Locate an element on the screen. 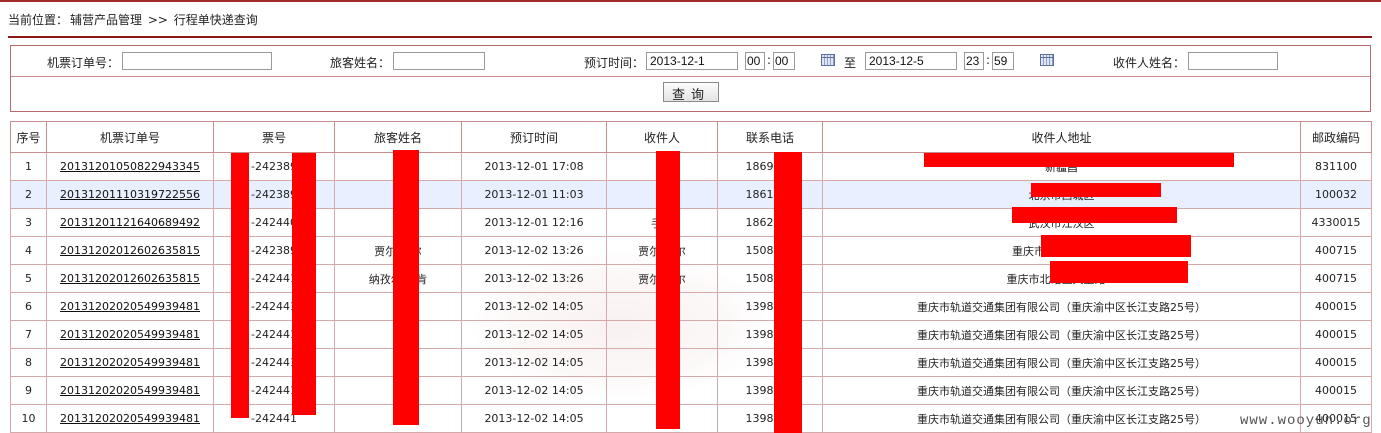 The height and width of the screenshot is (433, 1381). redaction-phone is located at coordinates (788, 292).